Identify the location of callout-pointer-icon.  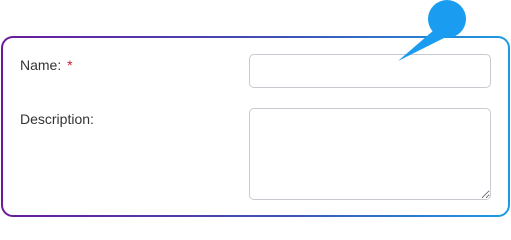
(432, 30).